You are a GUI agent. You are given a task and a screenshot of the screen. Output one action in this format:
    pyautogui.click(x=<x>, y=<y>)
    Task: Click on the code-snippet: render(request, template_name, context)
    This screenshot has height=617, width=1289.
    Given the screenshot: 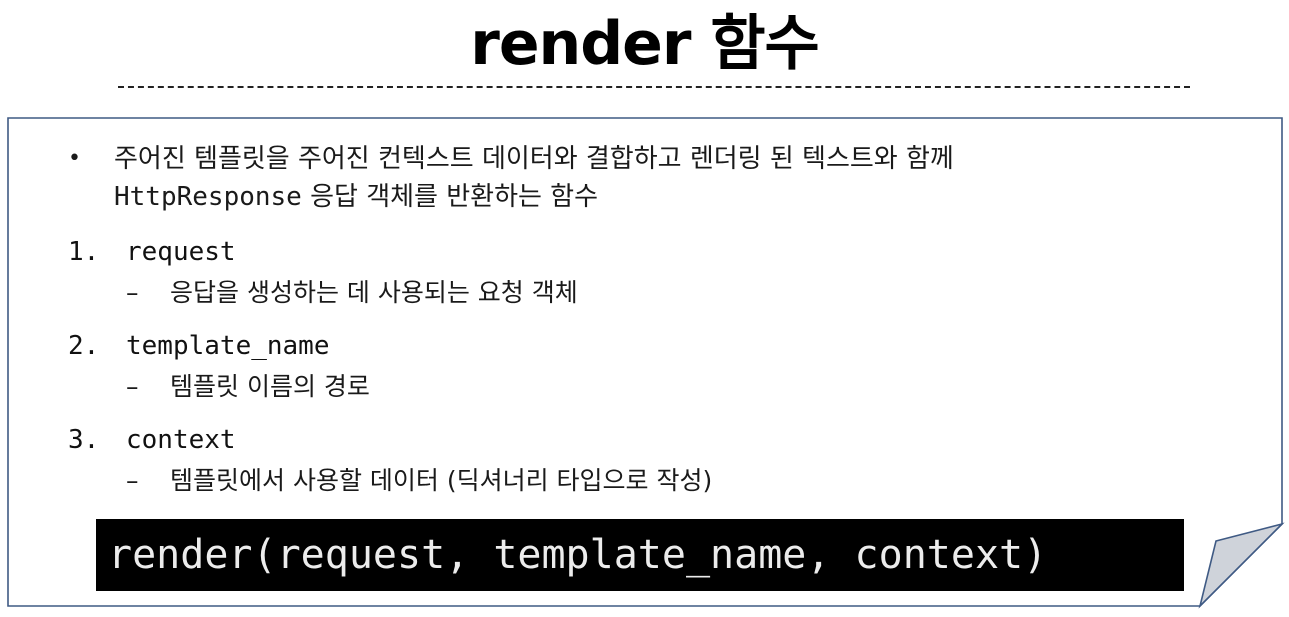 What is the action you would take?
    pyautogui.click(x=640, y=555)
    